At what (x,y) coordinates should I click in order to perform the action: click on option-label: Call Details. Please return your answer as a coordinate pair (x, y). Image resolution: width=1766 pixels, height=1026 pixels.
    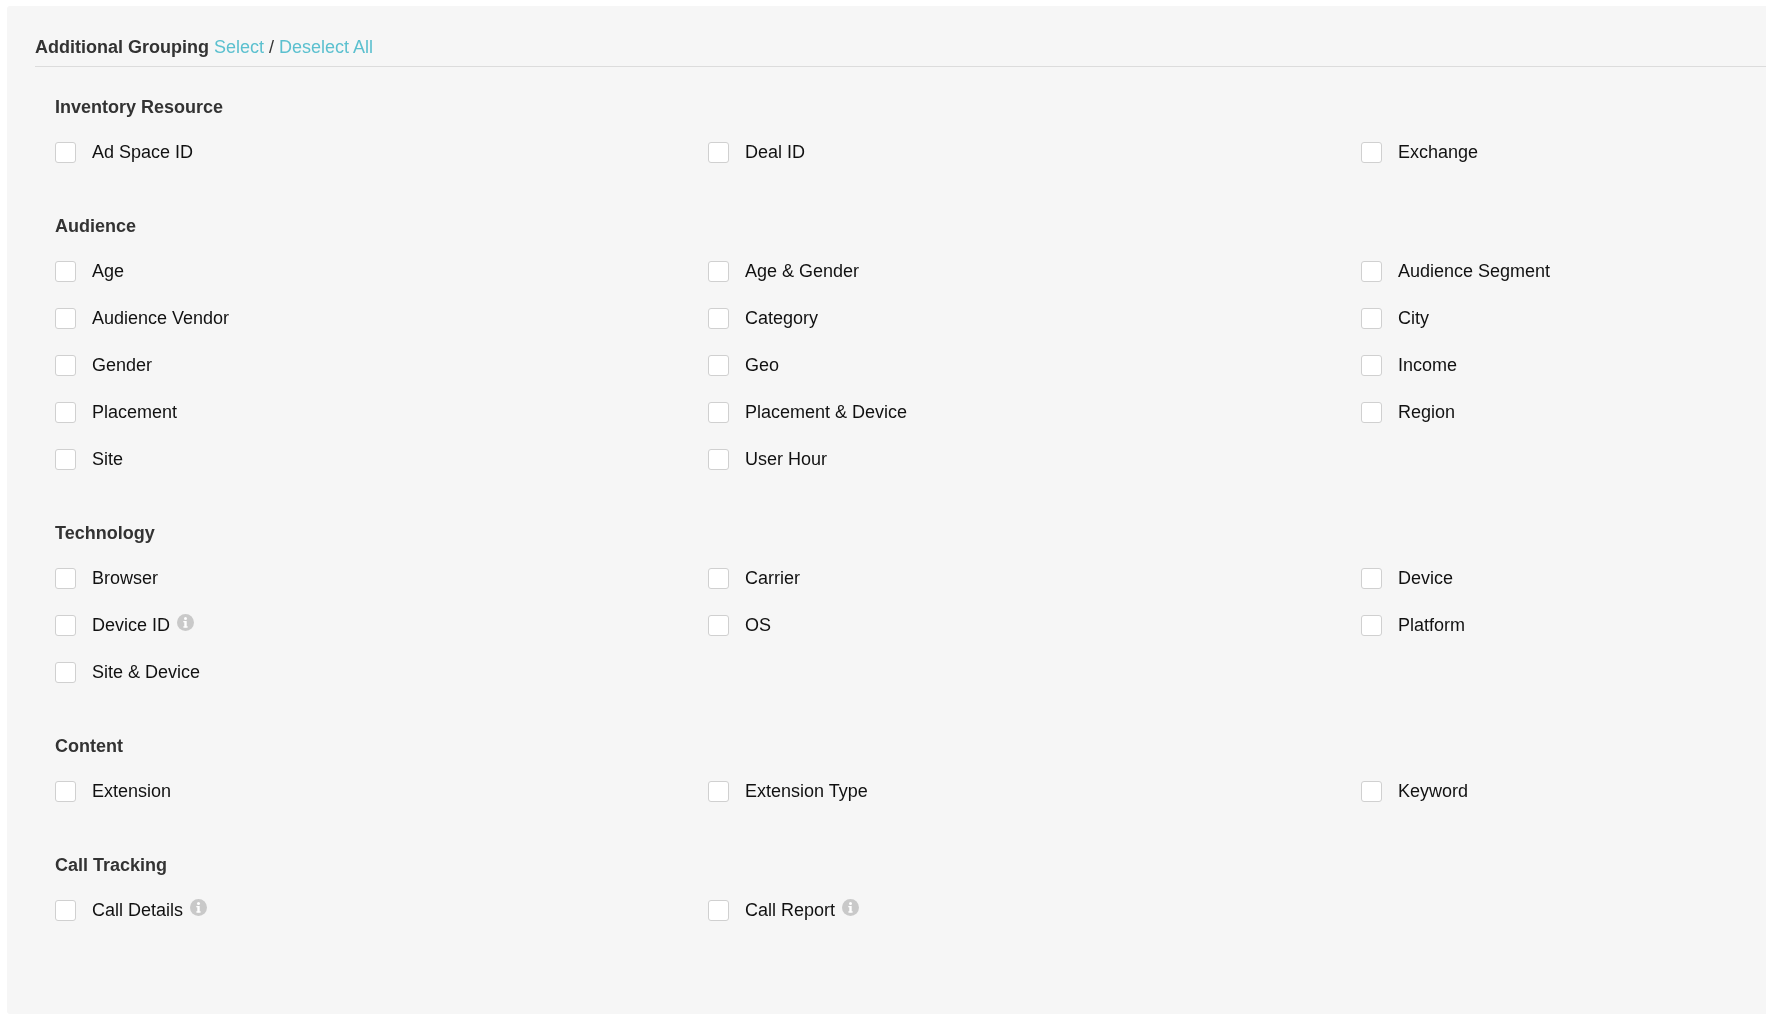
    Looking at the image, I should click on (138, 910).